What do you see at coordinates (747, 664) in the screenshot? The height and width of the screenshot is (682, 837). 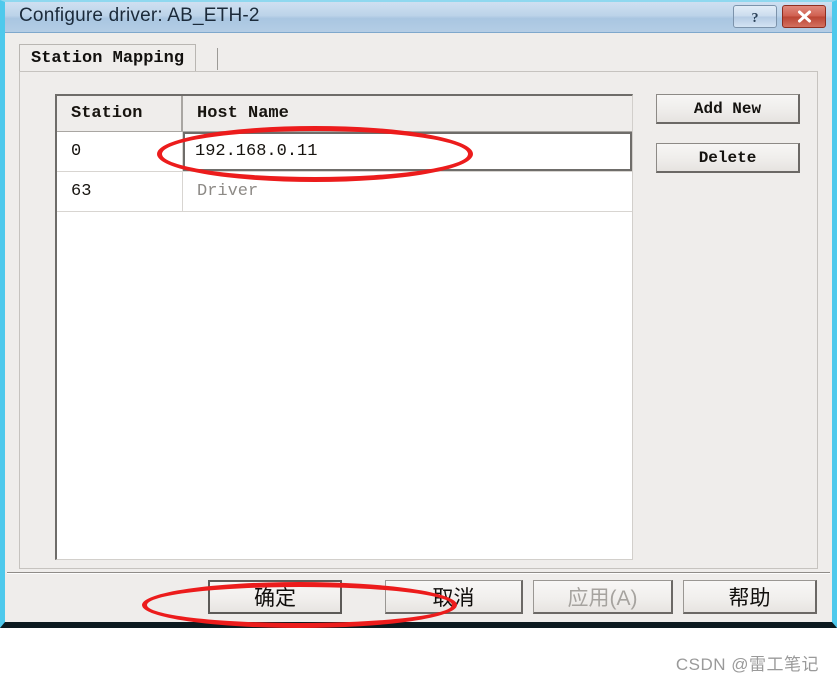 I see `csdn-watermark: CSDN @雷工笔记` at bounding box center [747, 664].